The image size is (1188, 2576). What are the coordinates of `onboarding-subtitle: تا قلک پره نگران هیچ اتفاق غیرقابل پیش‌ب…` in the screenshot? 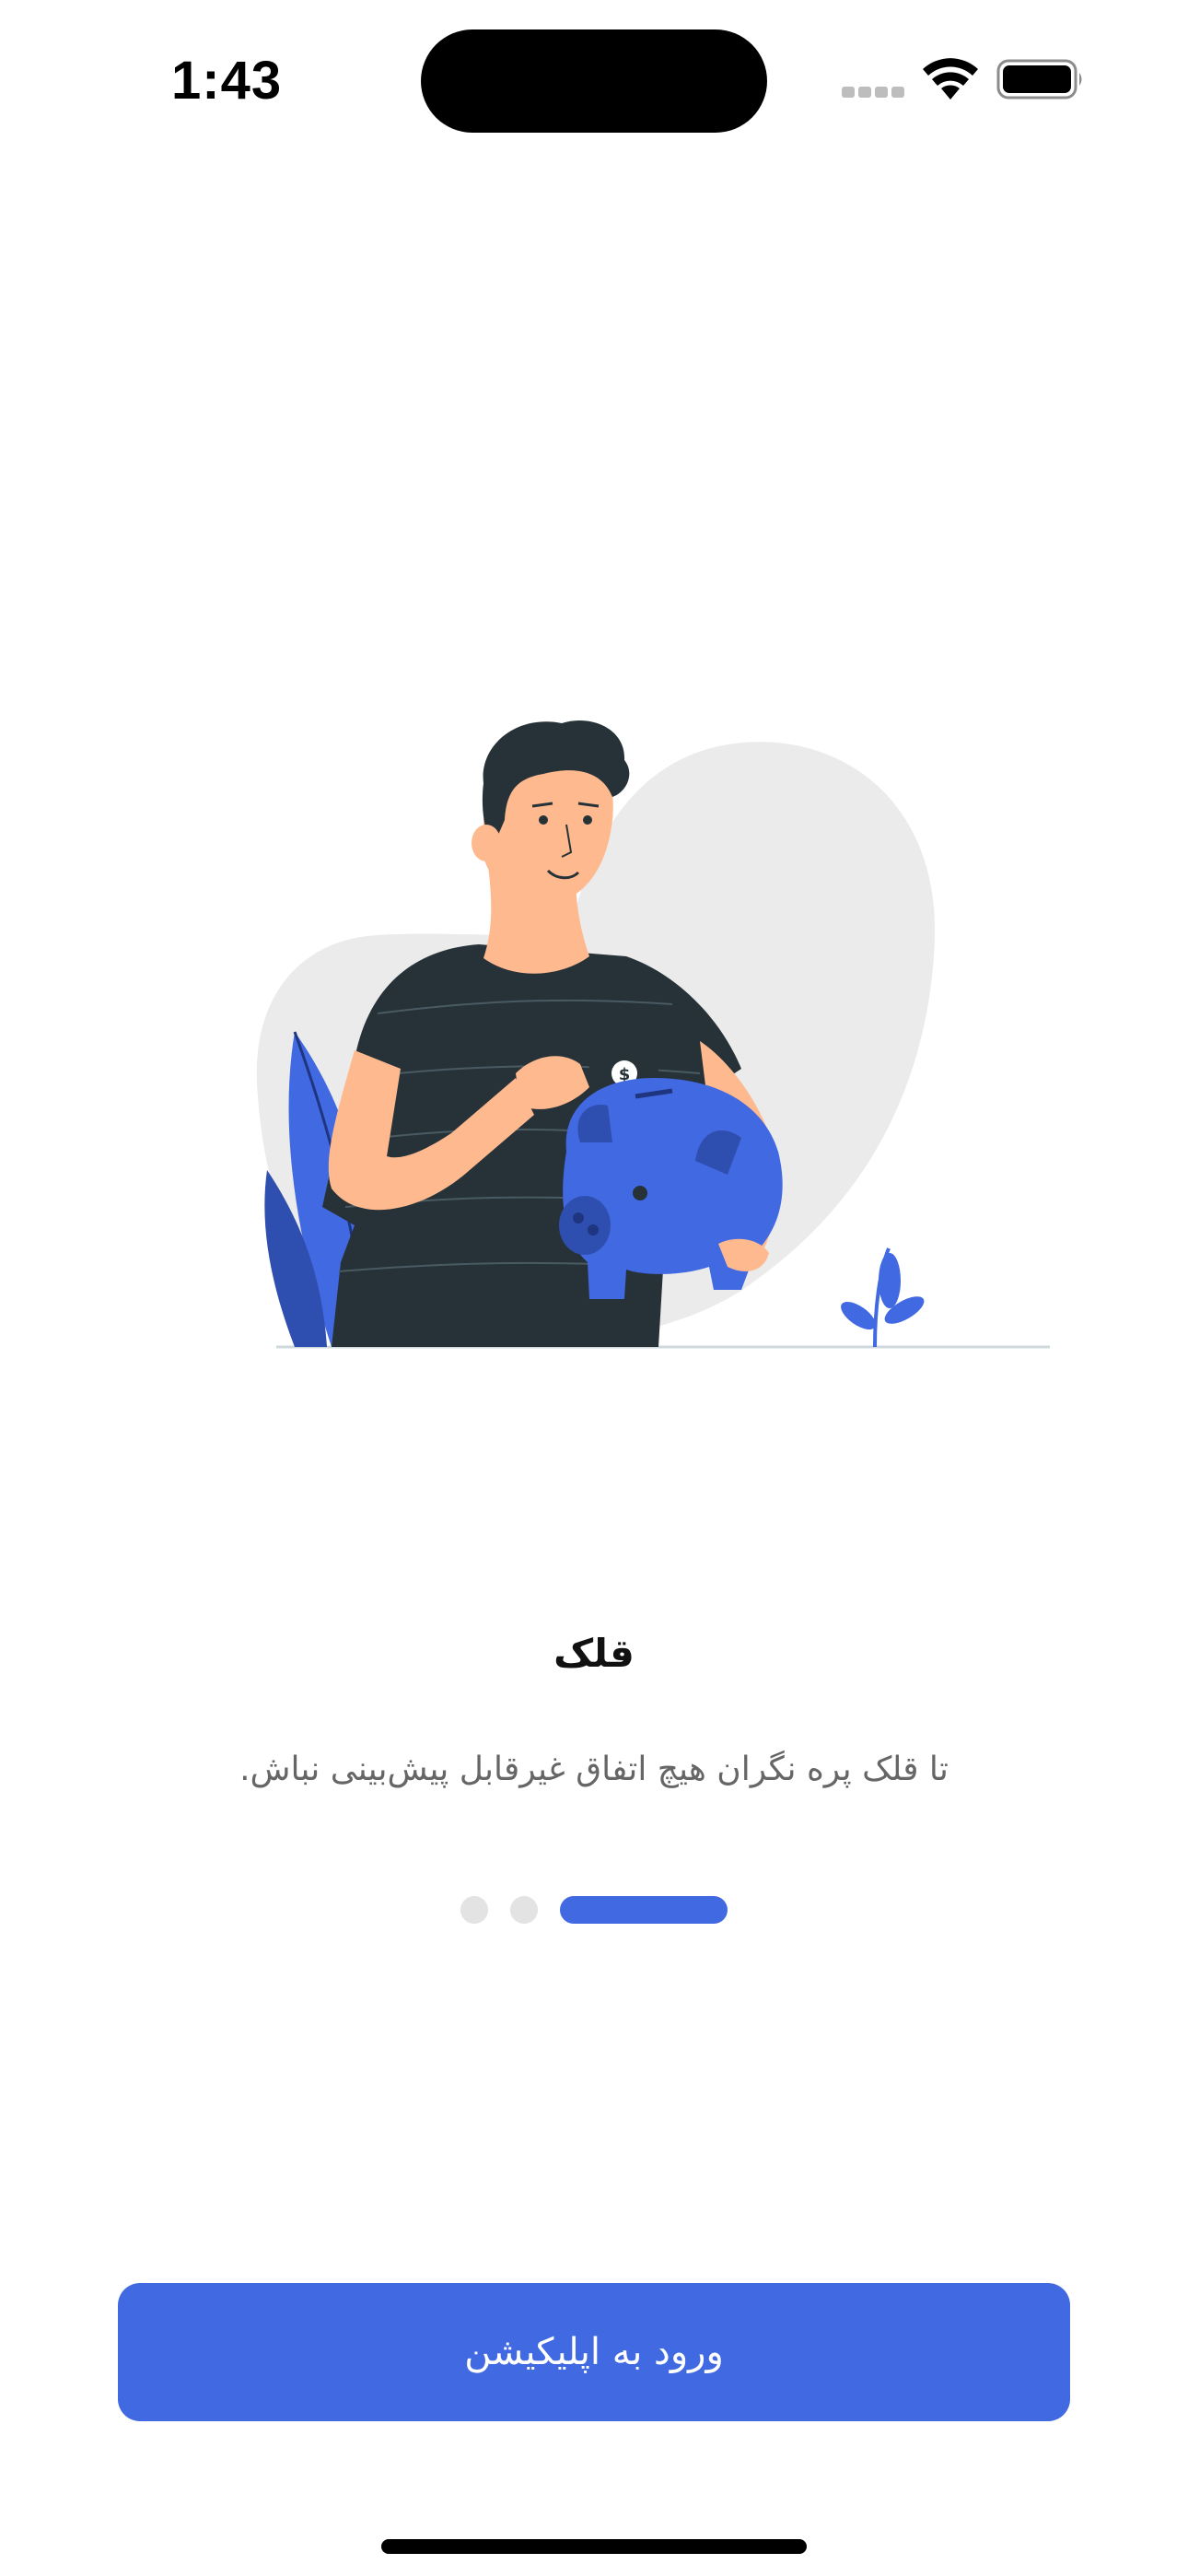 It's located at (594, 1769).